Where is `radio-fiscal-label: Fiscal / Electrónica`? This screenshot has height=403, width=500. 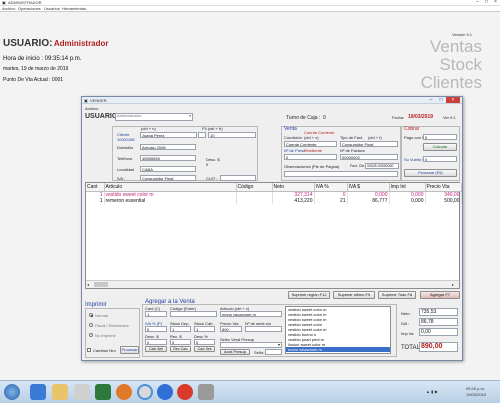
radio-fiscal-label: Fiscal / Electrónica is located at coordinates (112, 325).